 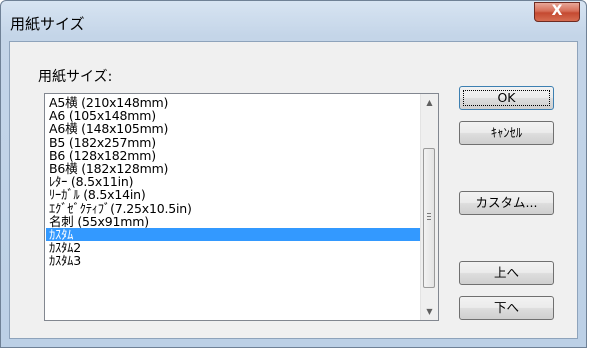 I want to click on ok-button: OK, so click(x=506, y=98).